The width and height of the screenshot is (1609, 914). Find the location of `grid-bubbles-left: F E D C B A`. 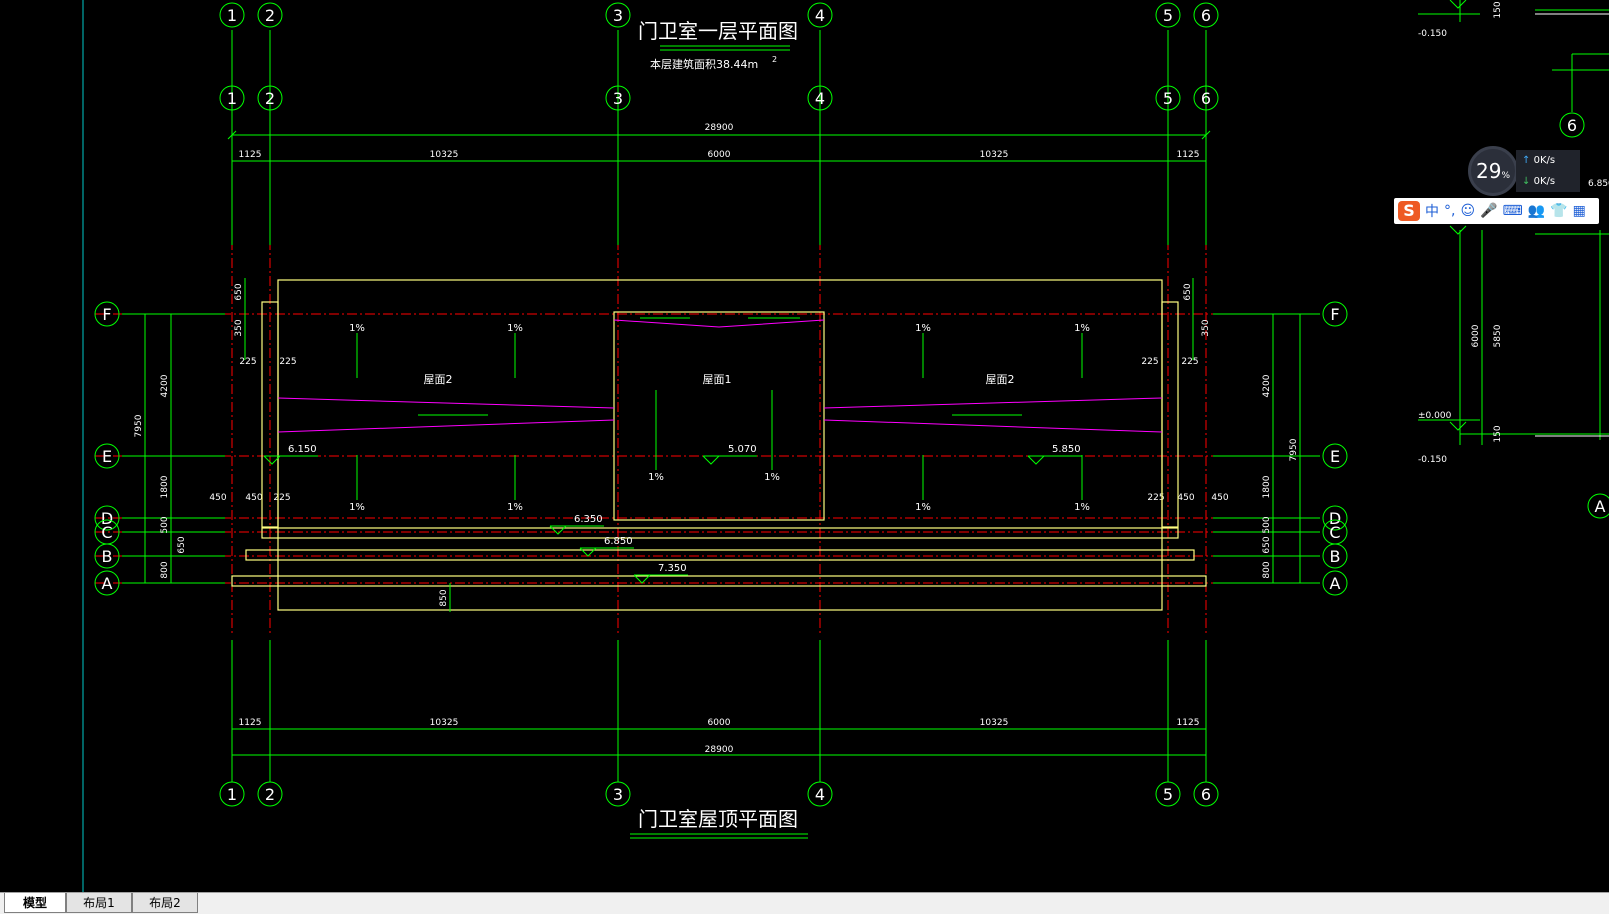

grid-bubbles-left: F E D C B A is located at coordinates (107, 448).